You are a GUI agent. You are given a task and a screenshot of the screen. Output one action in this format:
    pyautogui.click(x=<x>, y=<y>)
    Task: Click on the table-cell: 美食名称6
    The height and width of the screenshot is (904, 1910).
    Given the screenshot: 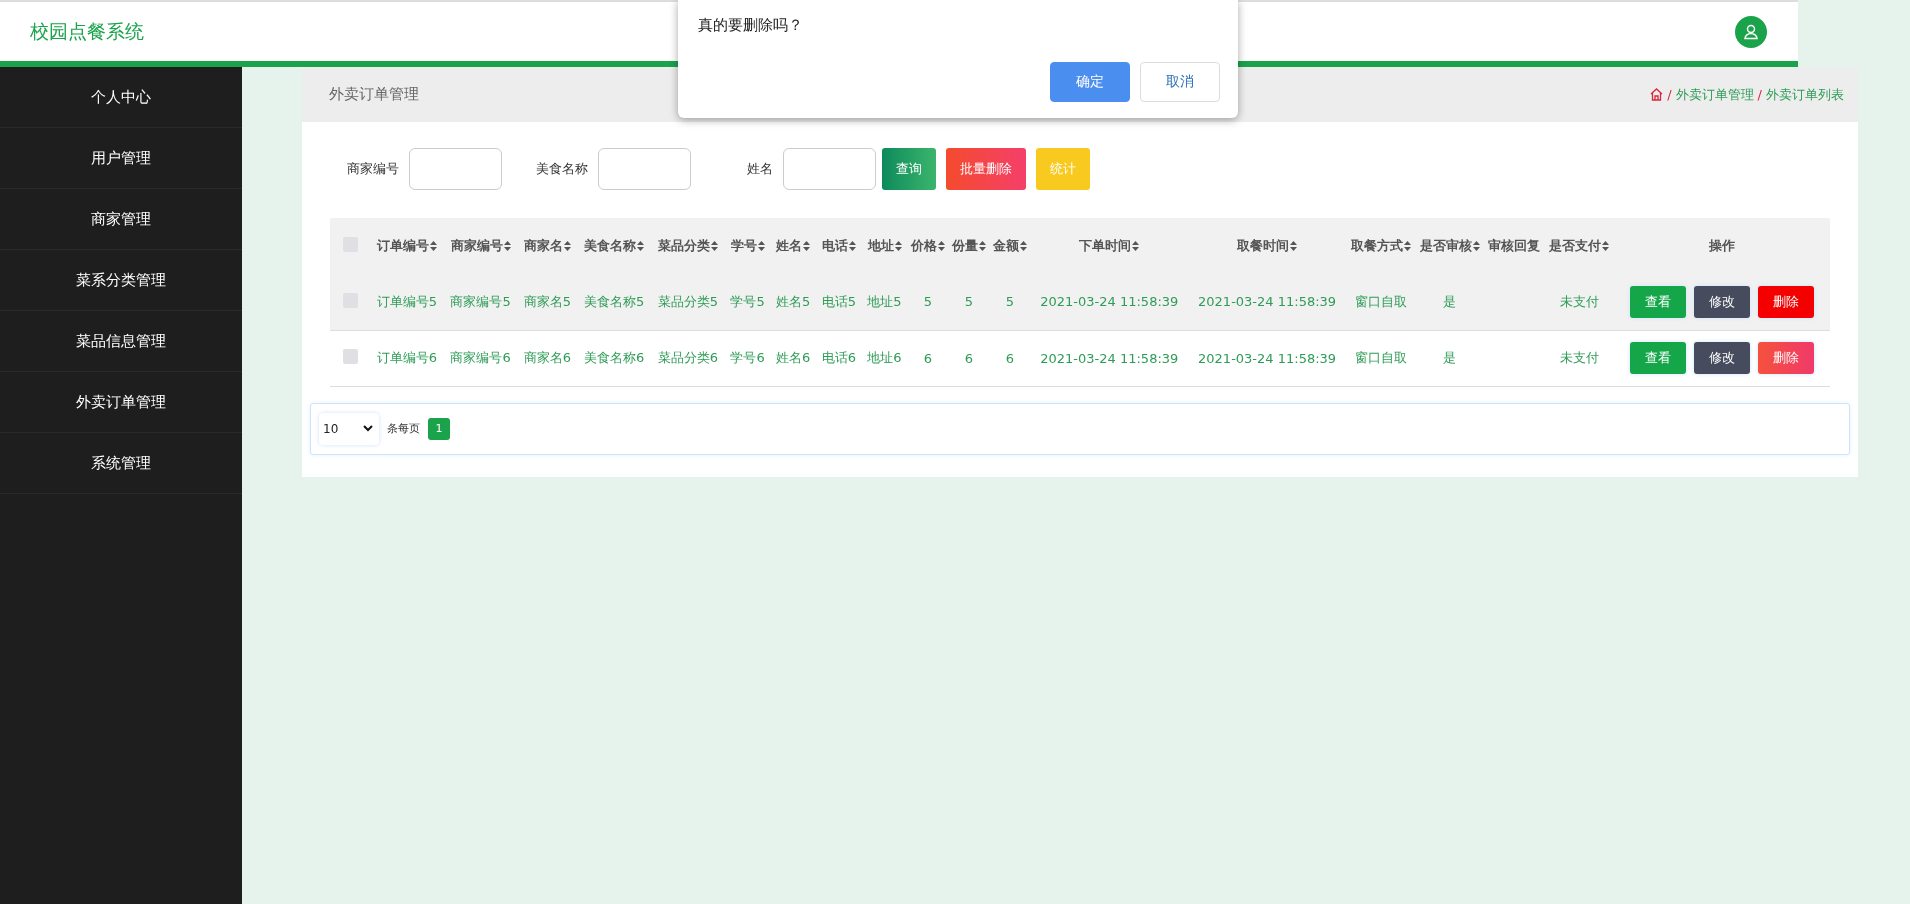 What is the action you would take?
    pyautogui.click(x=614, y=357)
    